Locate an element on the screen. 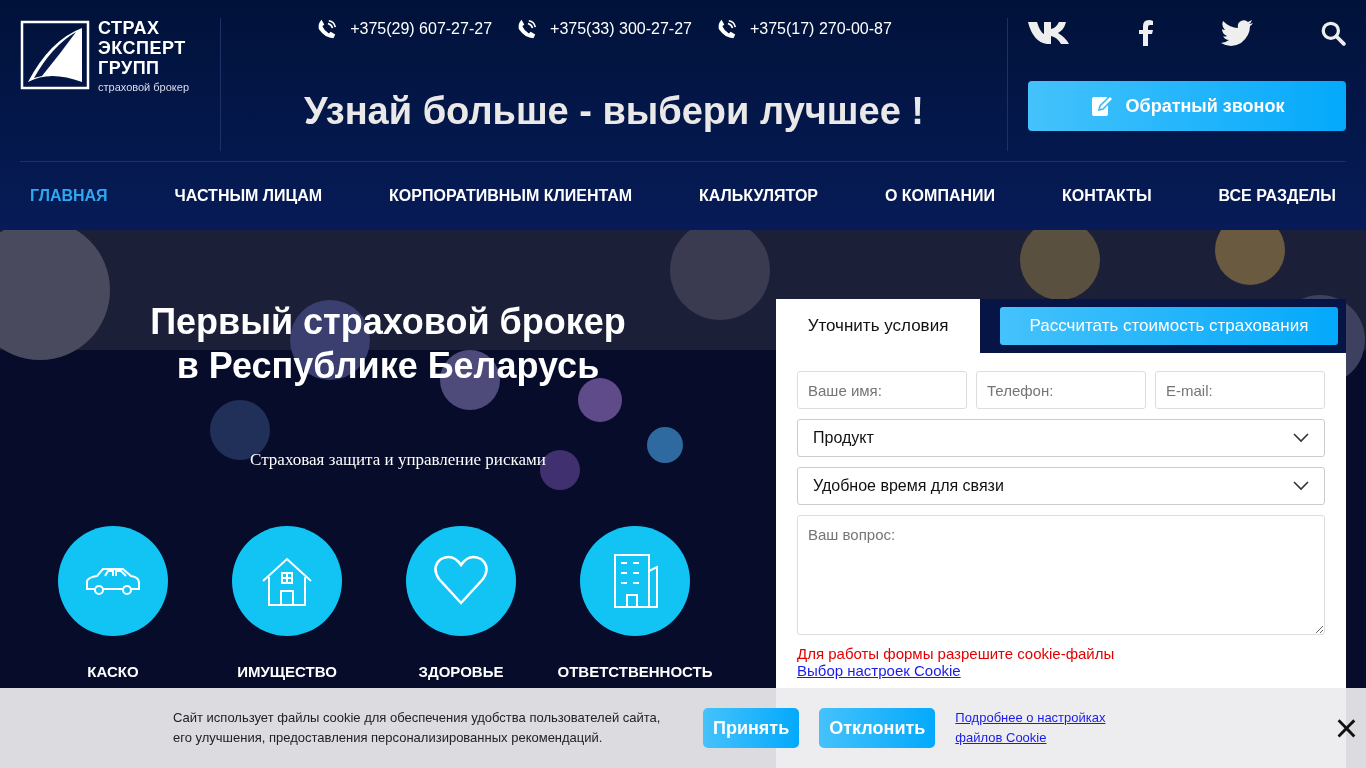  logo-text: СТРАХ is located at coordinates (129, 28).